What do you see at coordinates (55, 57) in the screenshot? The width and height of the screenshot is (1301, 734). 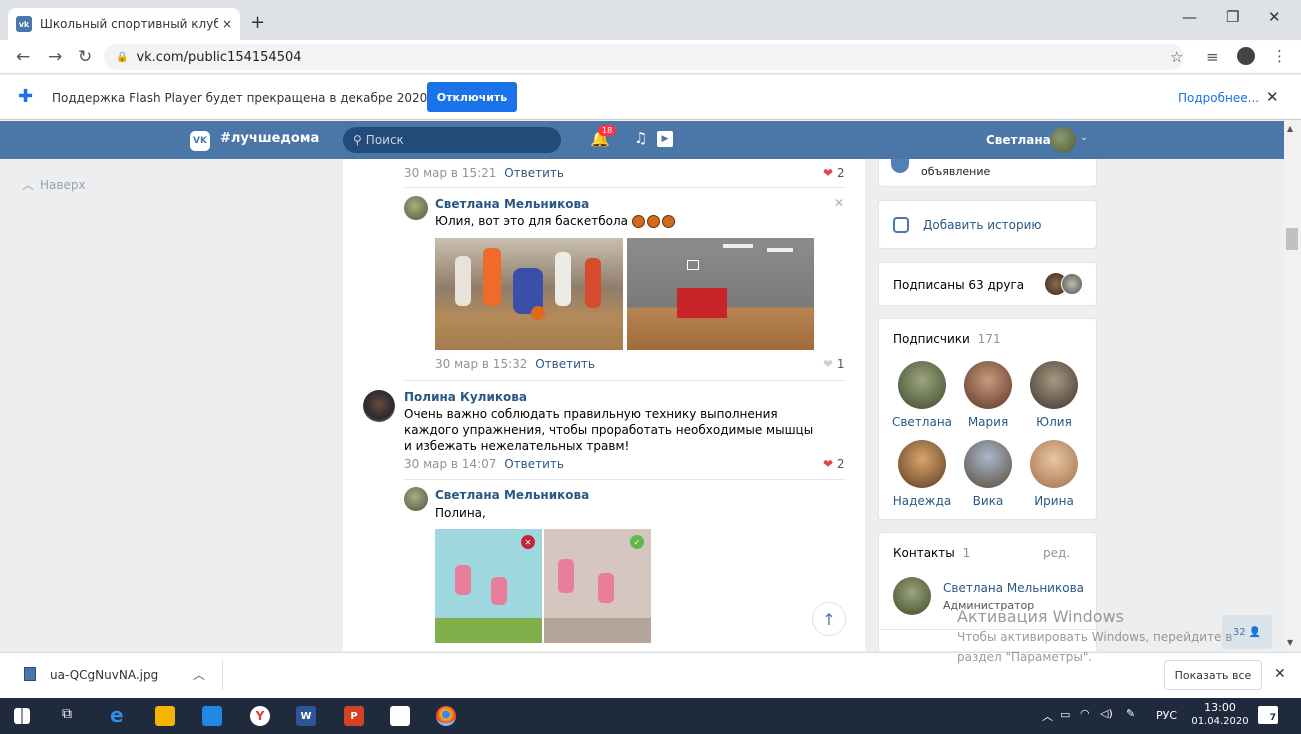 I see `forward-icon: →` at bounding box center [55, 57].